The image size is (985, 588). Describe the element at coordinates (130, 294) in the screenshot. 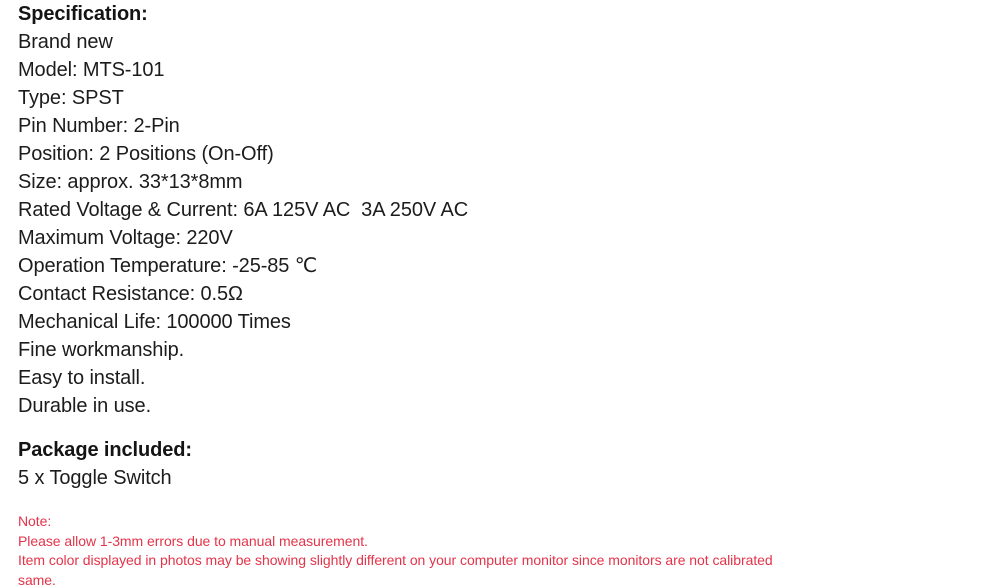

I see `spec-line: Contact Resistance: 0.5Ω` at that location.